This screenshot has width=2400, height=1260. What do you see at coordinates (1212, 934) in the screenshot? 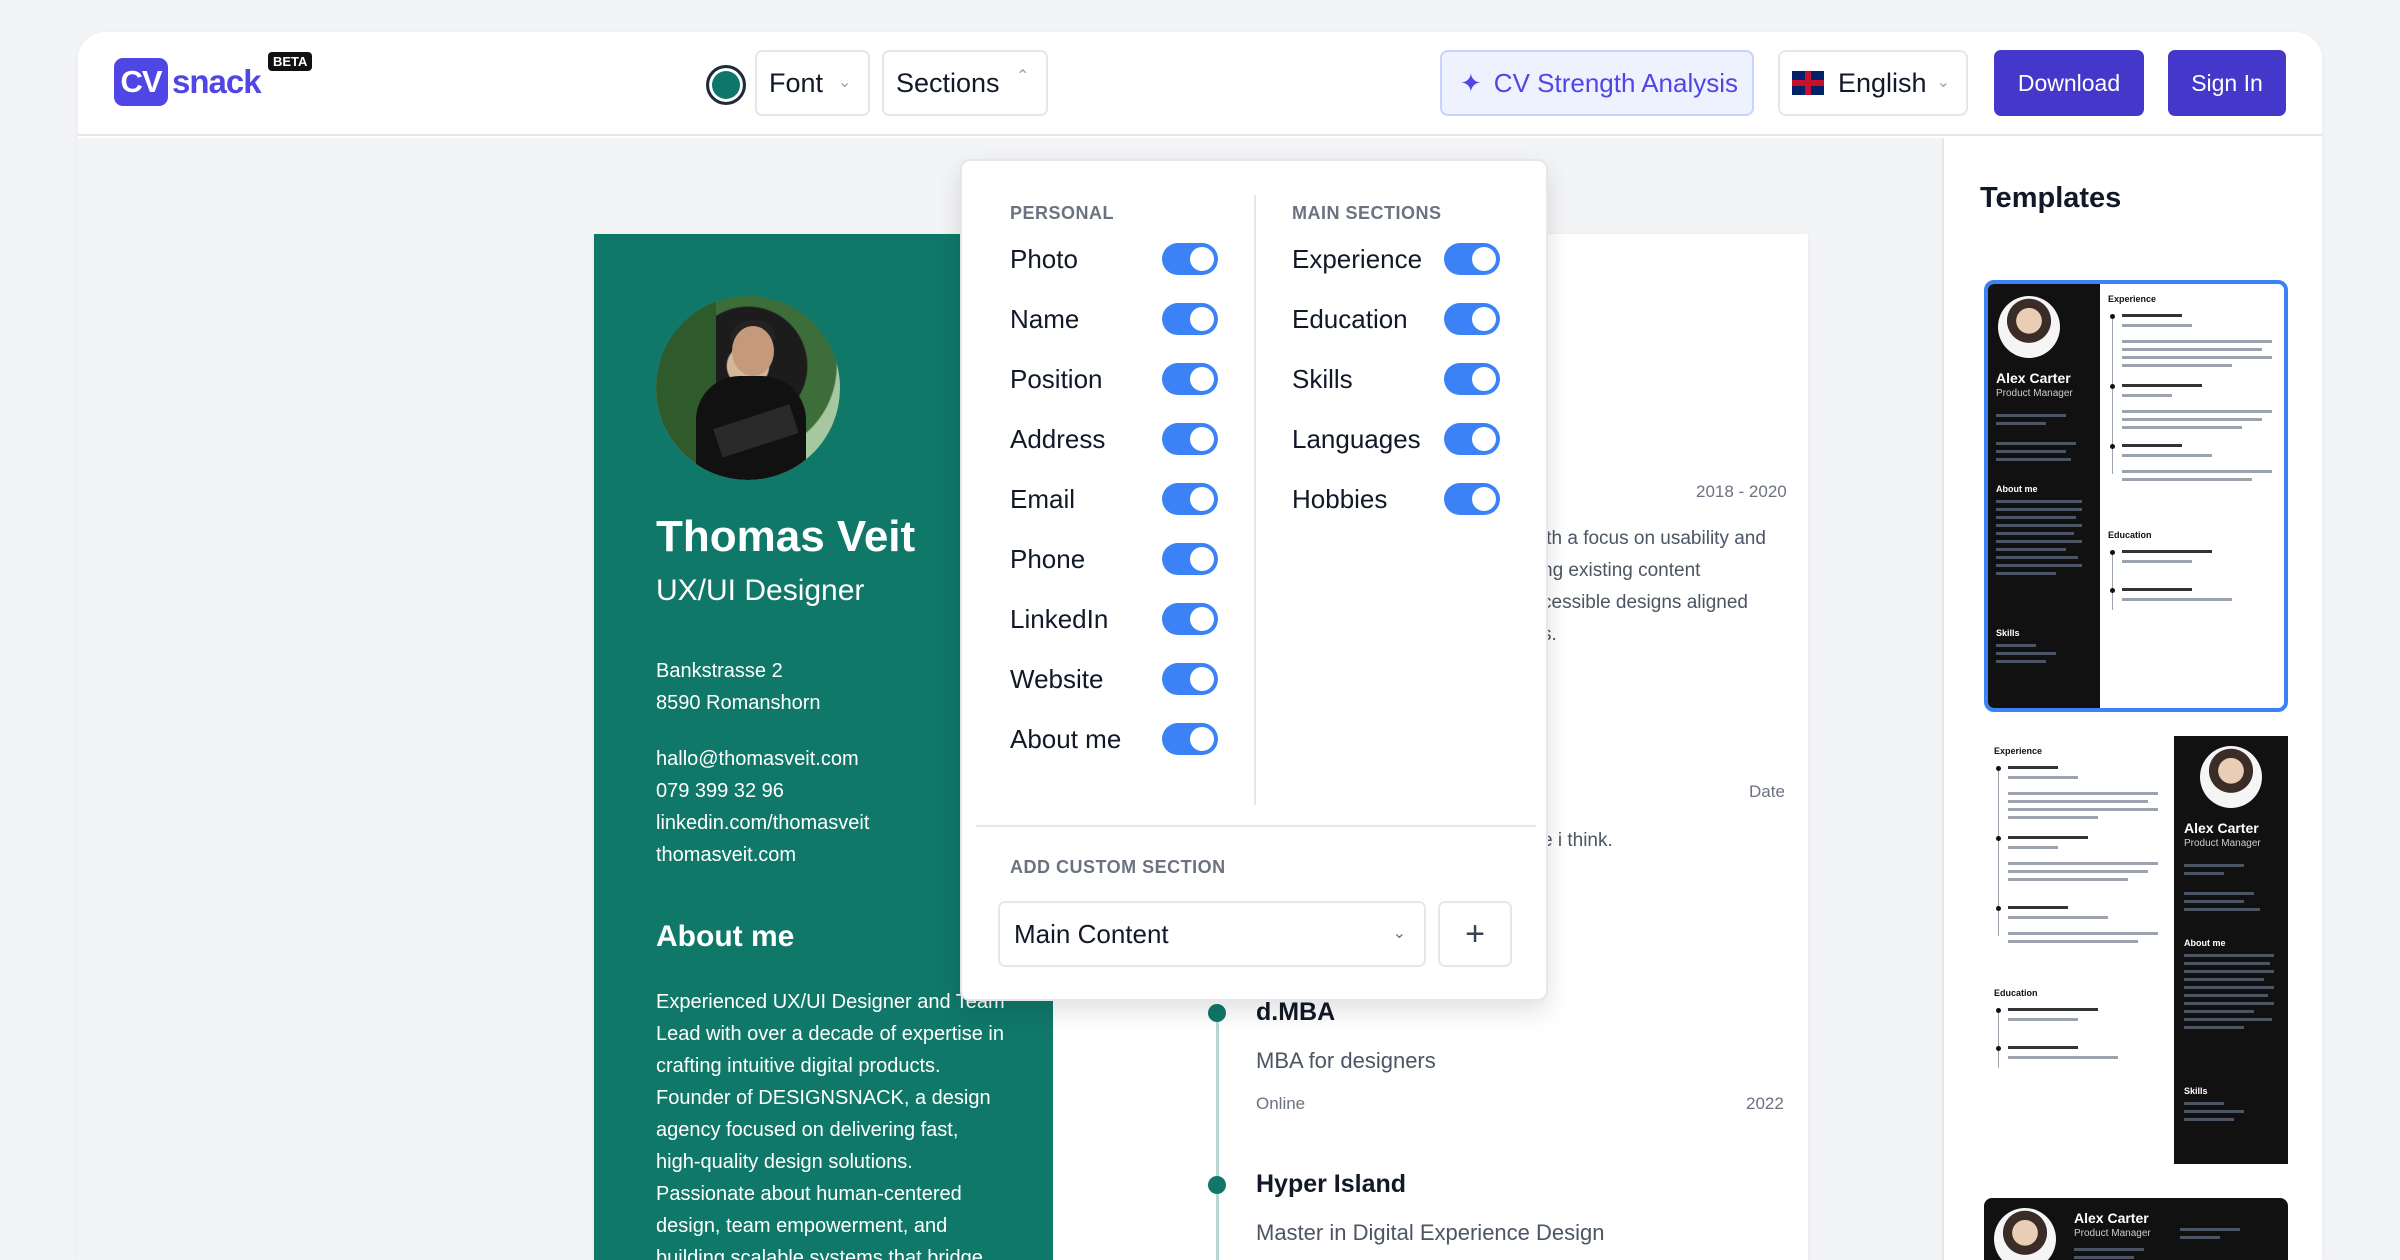
I see `custom-section-select: Main Content ⌄` at bounding box center [1212, 934].